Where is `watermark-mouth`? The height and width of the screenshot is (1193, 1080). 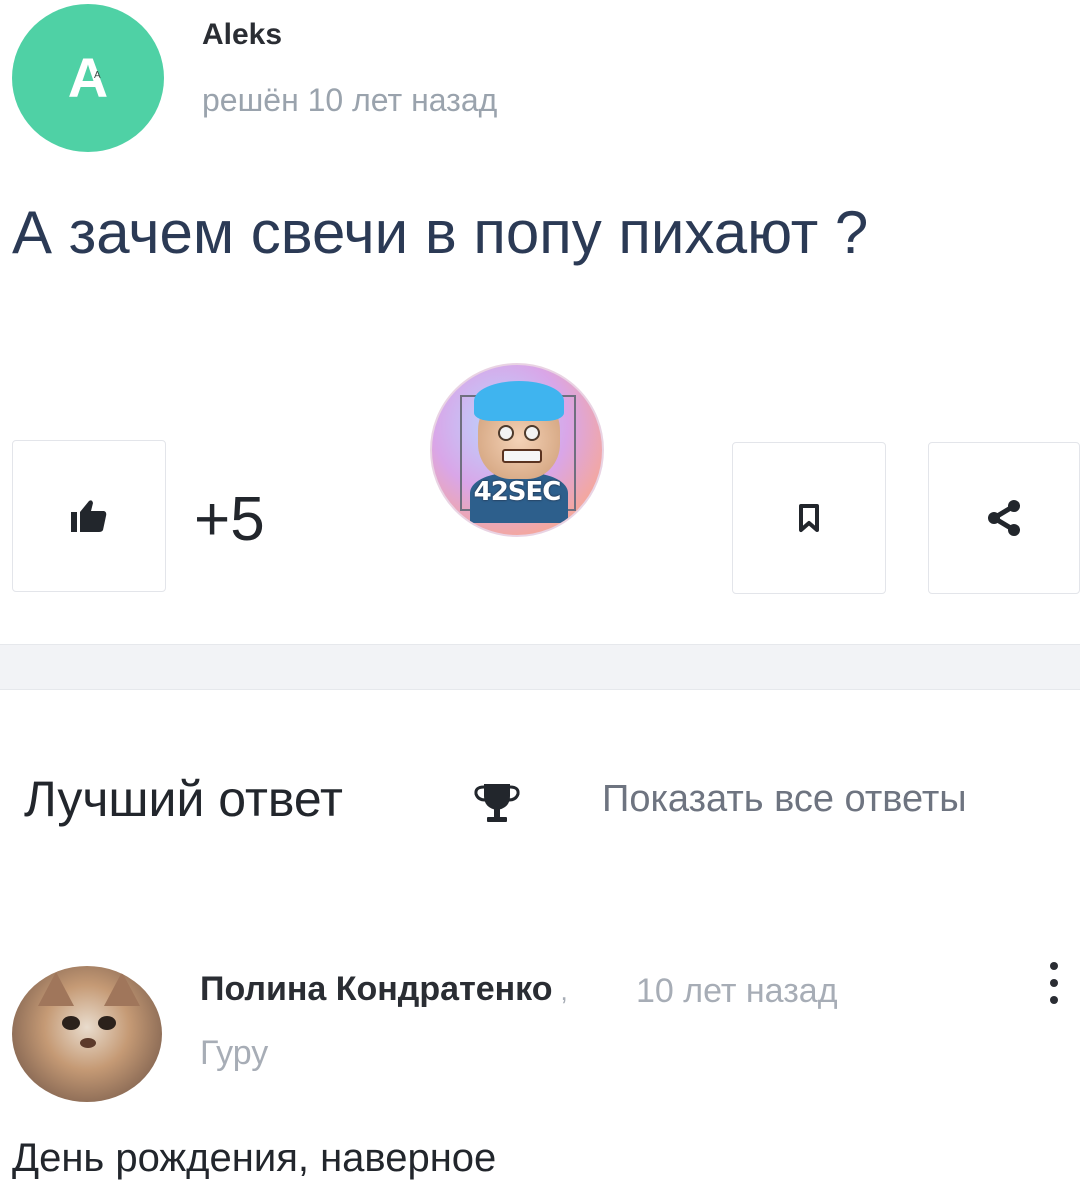
watermark-mouth is located at coordinates (522, 456).